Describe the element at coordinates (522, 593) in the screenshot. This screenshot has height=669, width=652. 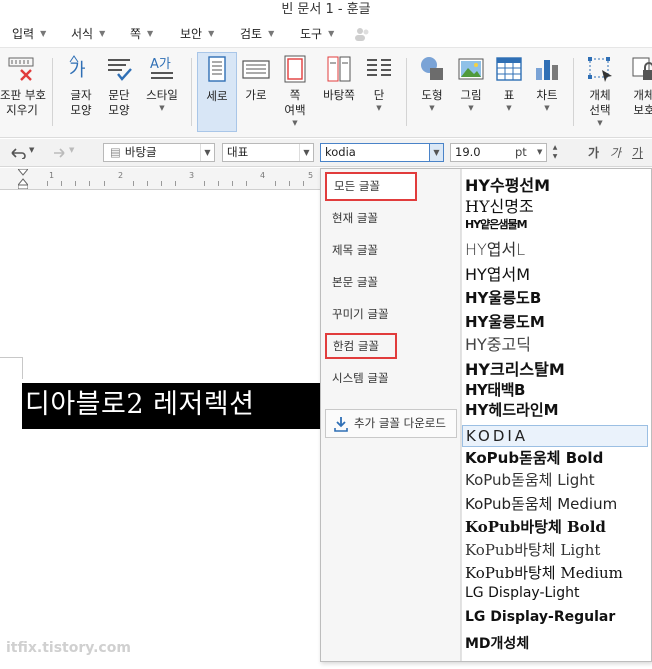
I see `font-item: LG Display-Light` at that location.